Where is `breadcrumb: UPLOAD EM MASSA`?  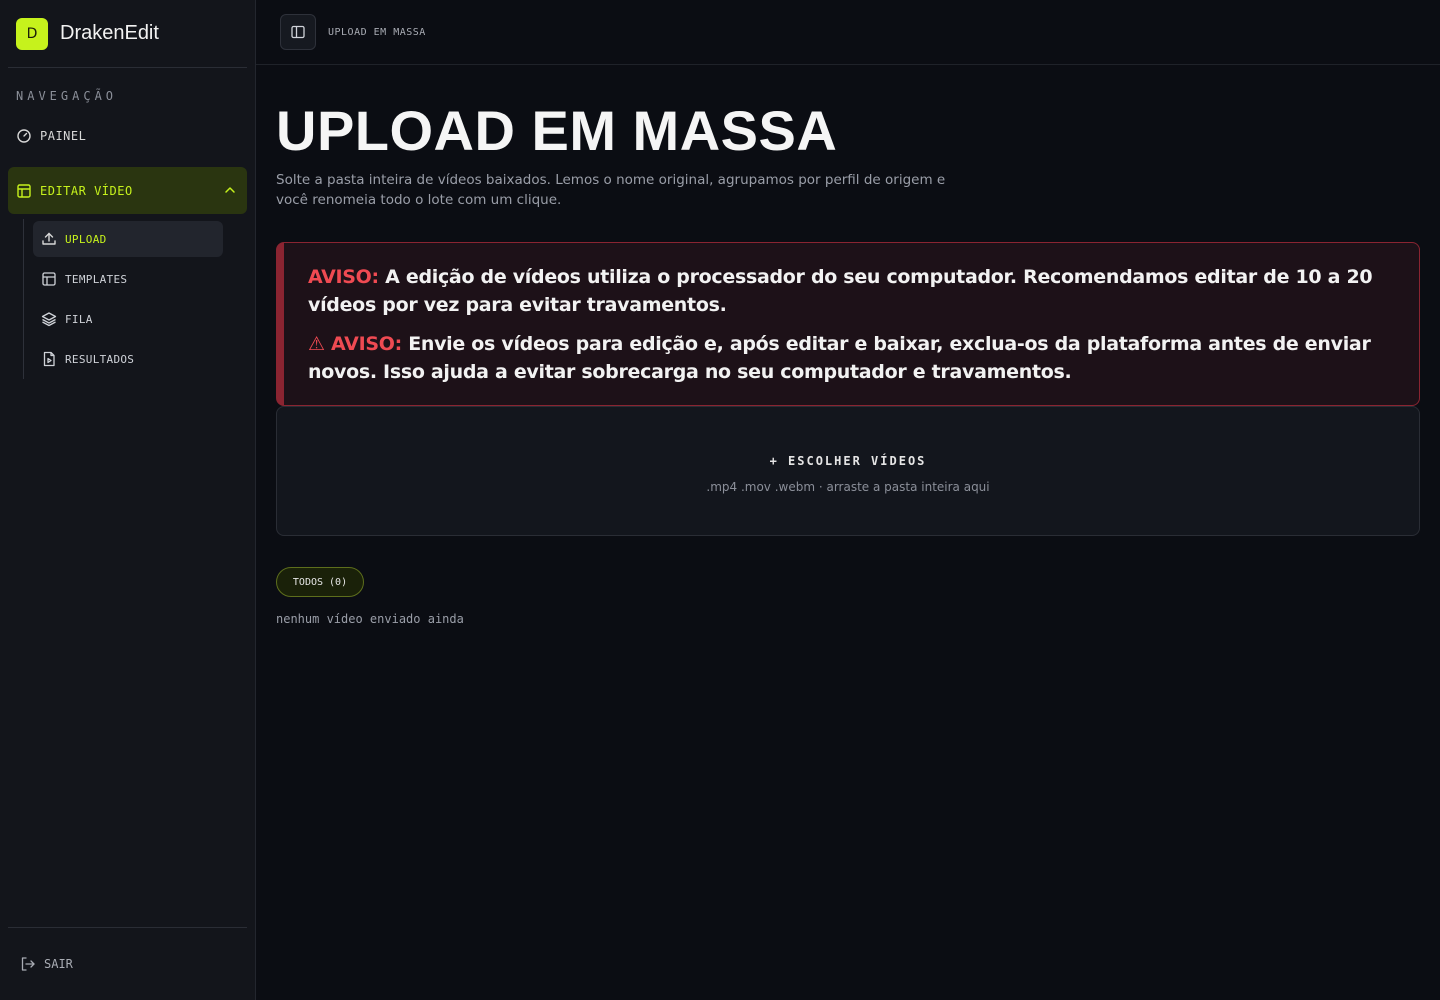
breadcrumb: UPLOAD EM MASSA is located at coordinates (377, 32).